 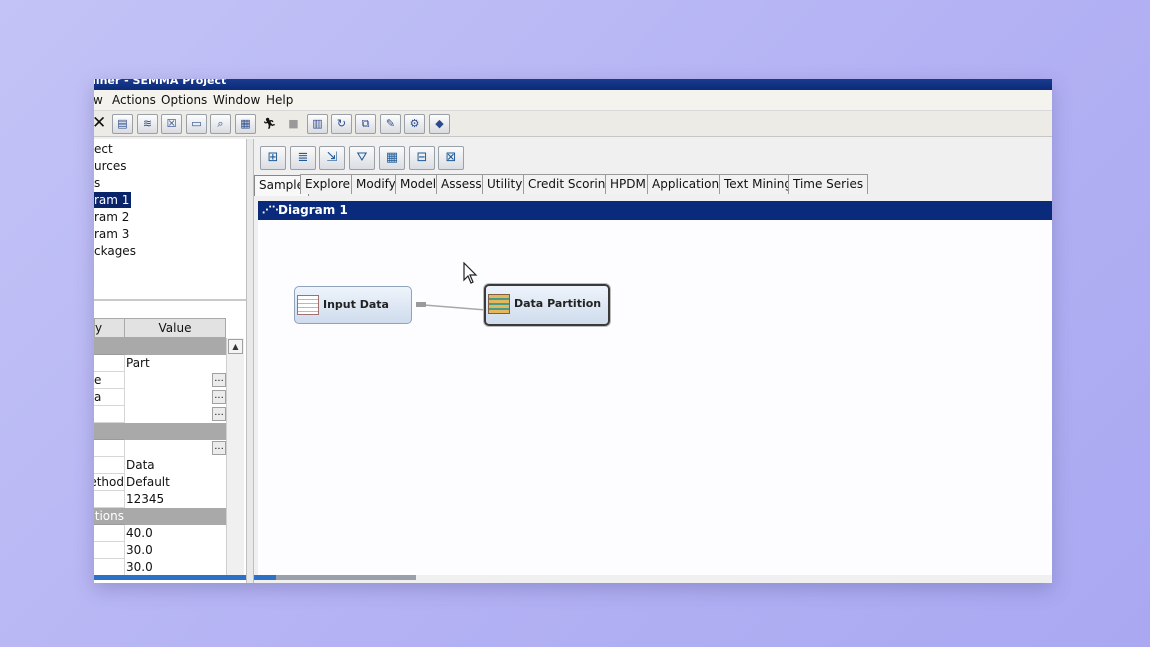 I want to click on property-row: Data, so click(x=160, y=465).